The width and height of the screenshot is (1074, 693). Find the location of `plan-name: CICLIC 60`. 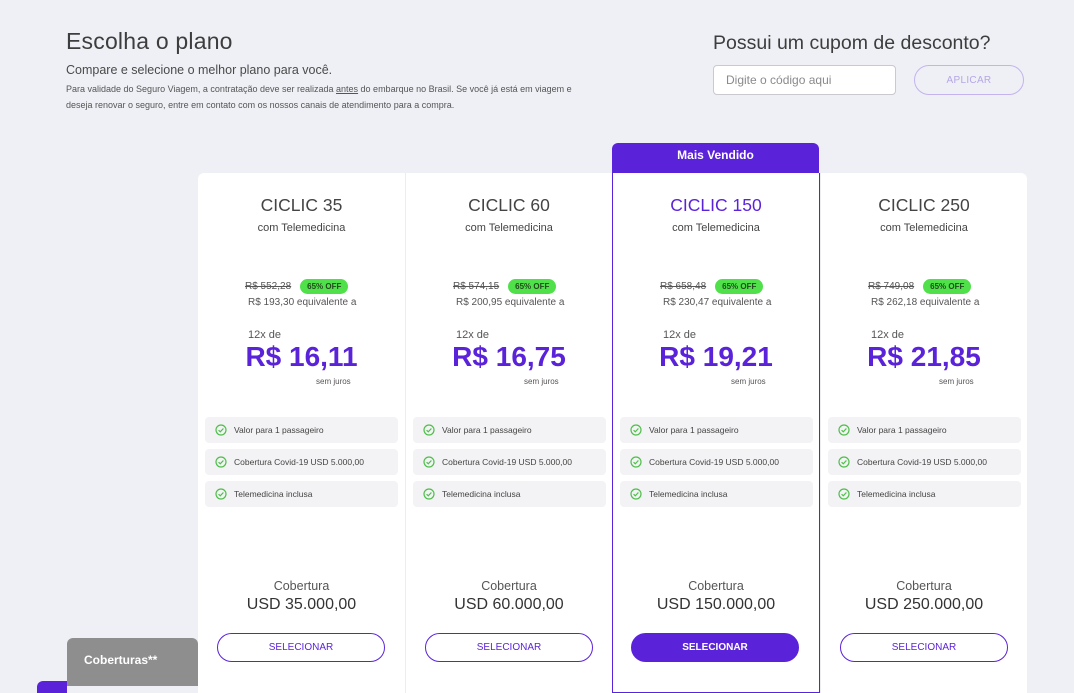

plan-name: CICLIC 60 is located at coordinates (509, 205).